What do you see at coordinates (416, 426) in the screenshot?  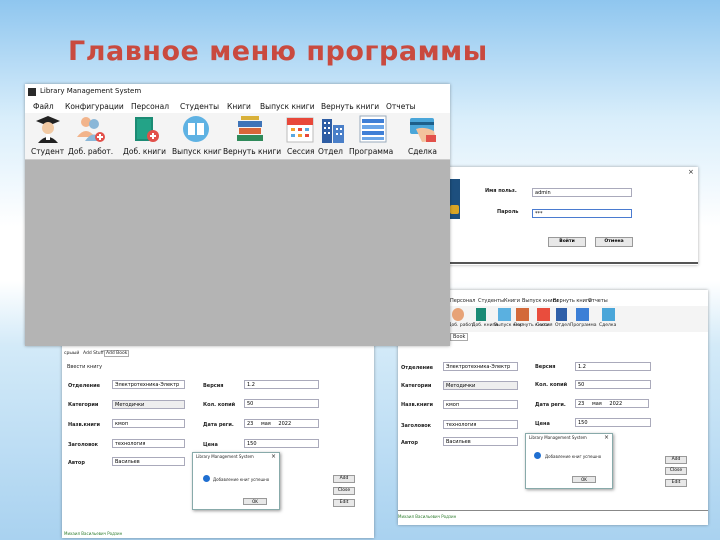 I see `right-heading-label: Заголовок` at bounding box center [416, 426].